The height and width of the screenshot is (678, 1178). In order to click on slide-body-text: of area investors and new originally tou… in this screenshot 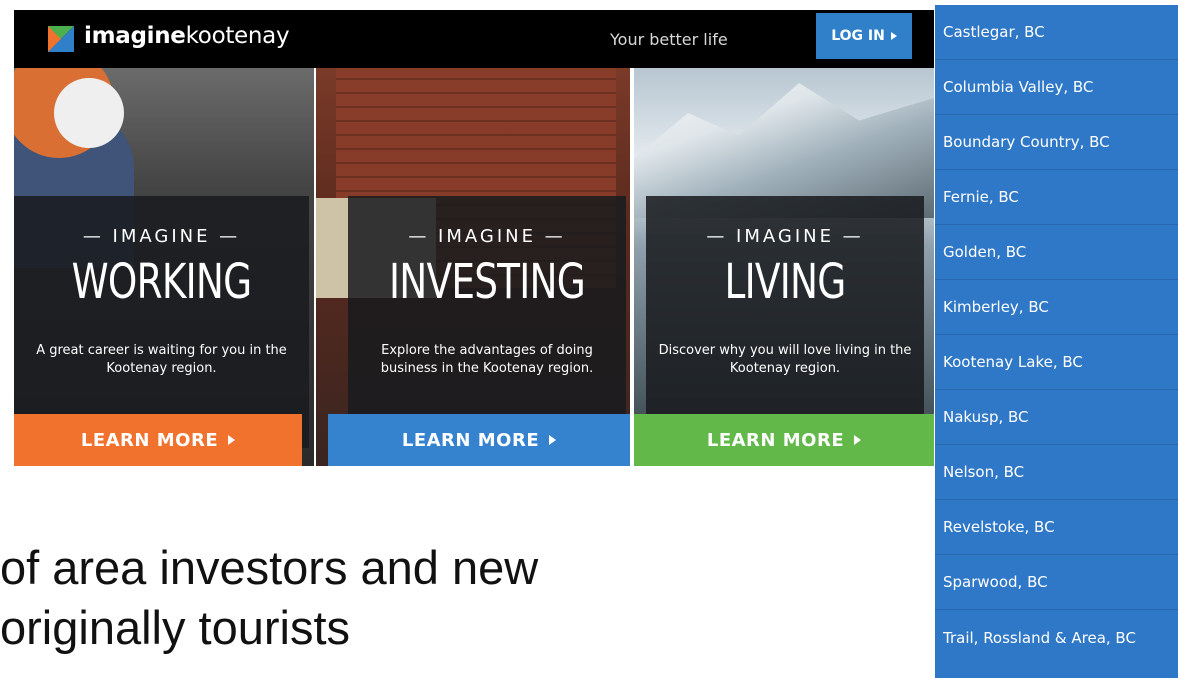, I will do `click(269, 598)`.